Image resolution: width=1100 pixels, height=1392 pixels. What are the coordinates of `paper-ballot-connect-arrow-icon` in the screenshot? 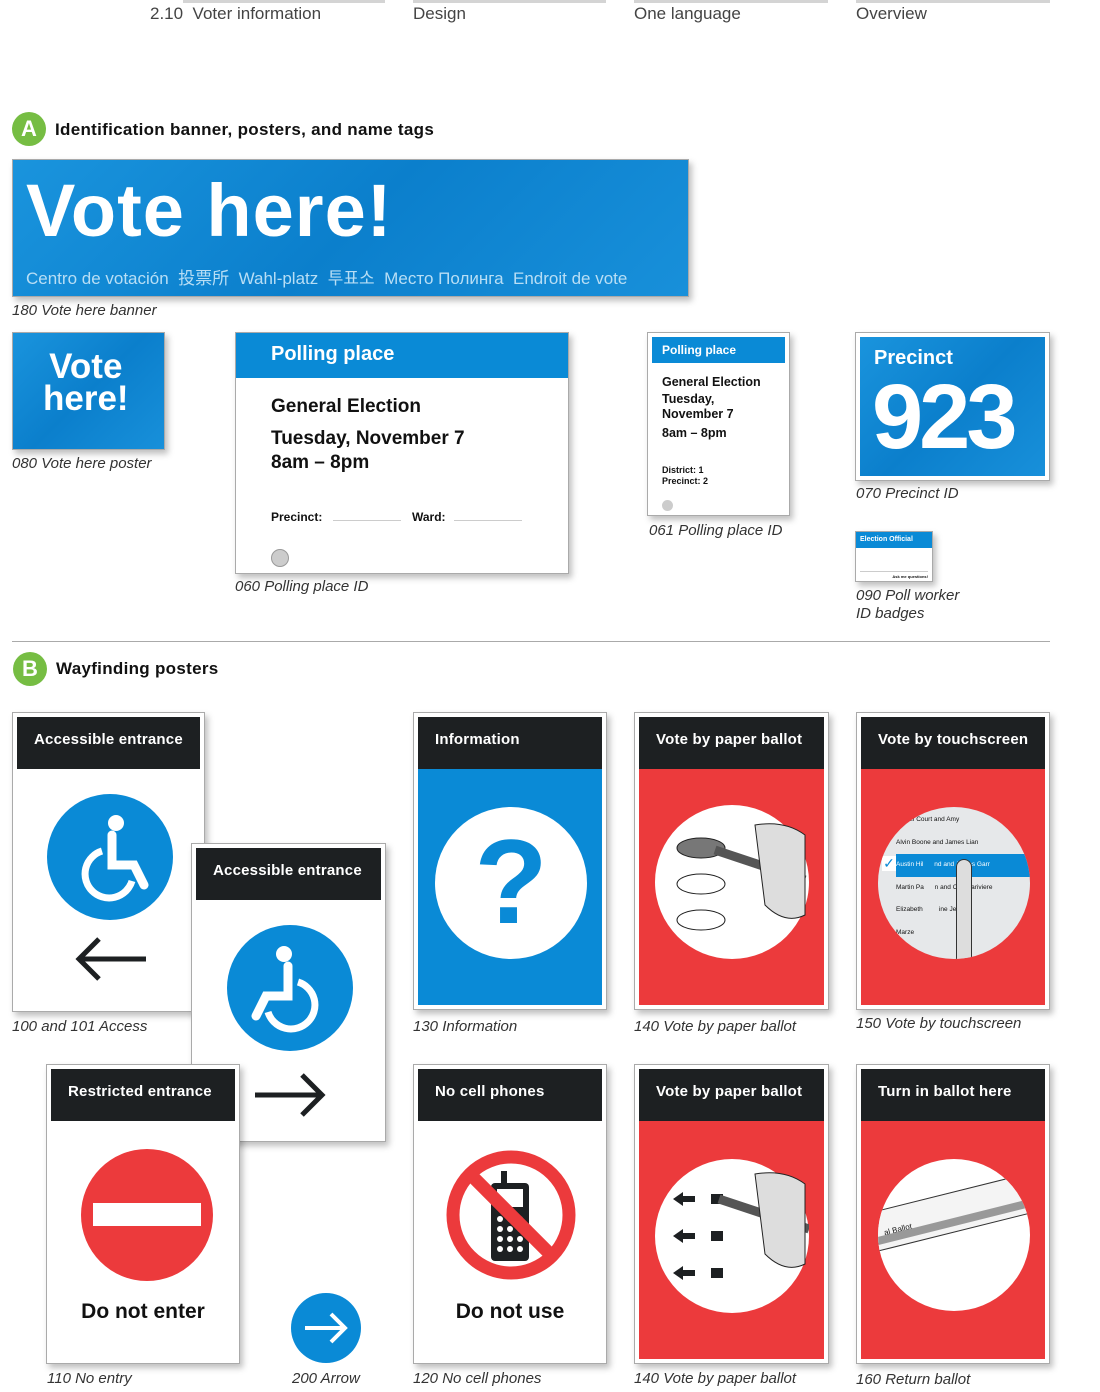 It's located at (732, 1236).